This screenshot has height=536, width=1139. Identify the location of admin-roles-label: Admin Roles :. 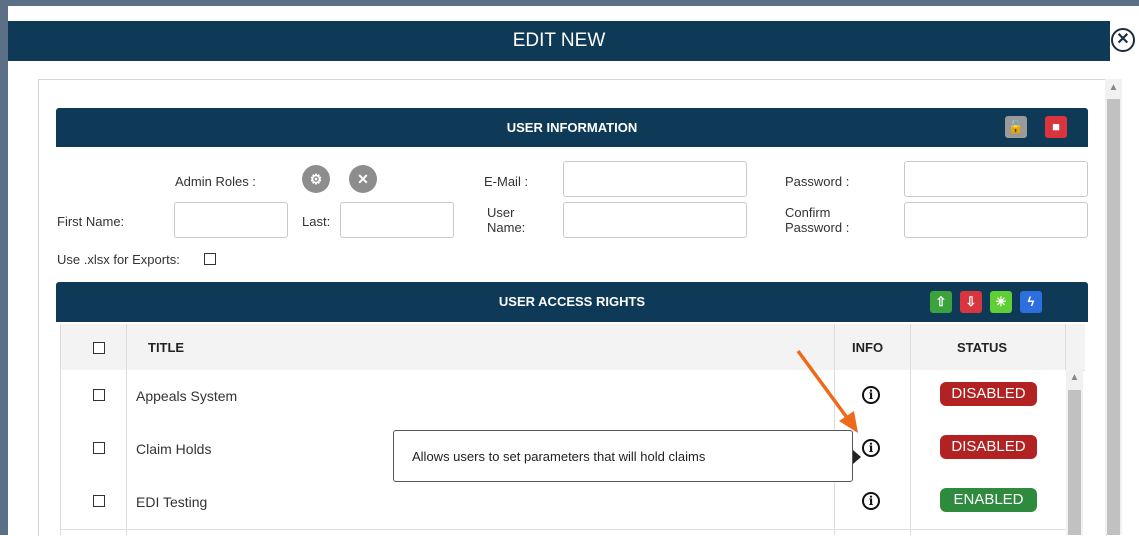
(215, 181).